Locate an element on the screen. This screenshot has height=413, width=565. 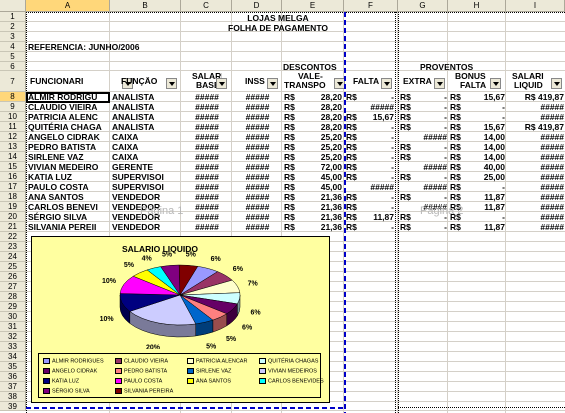
cell-f2-row16: - is located at coordinates (375, 177).